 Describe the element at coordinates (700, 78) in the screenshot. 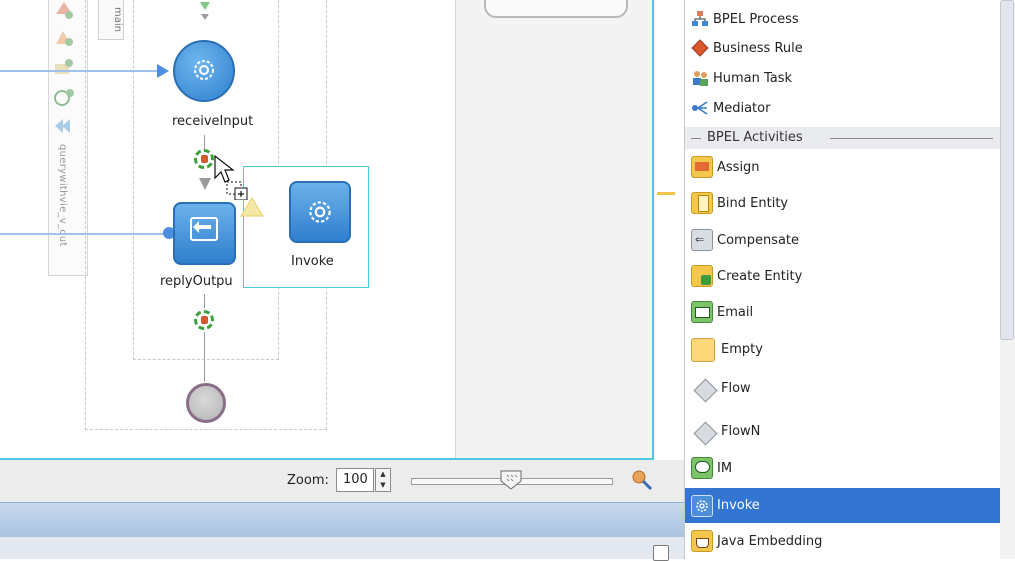

I see `human-task-icon` at that location.